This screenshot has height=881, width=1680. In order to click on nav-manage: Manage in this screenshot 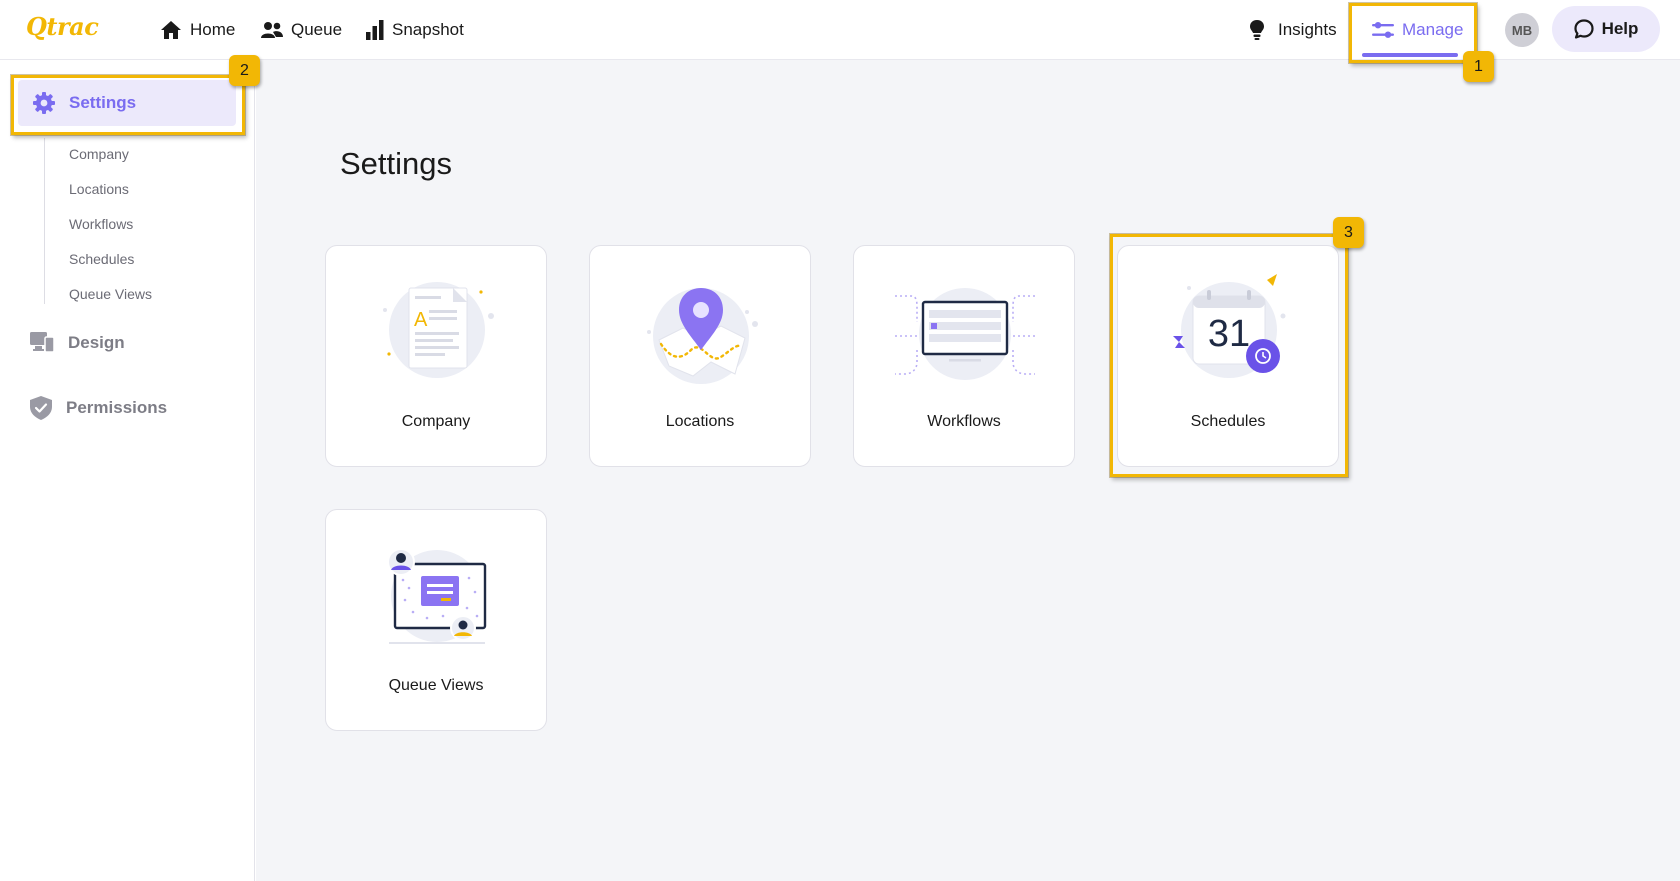, I will do `click(1417, 30)`.